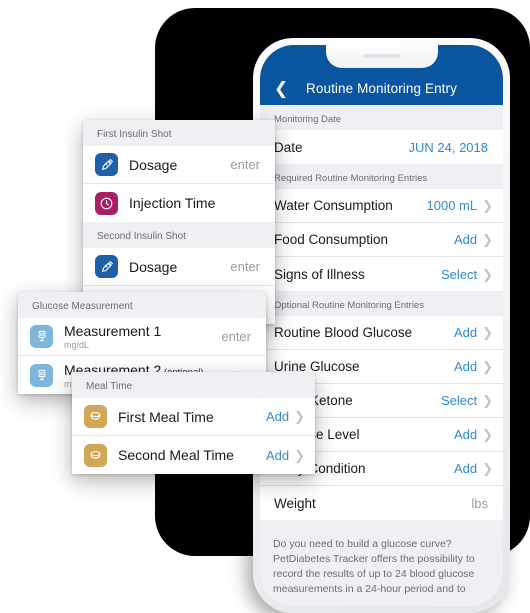 This screenshot has height=613, width=530. Describe the element at coordinates (77, 345) in the screenshot. I see `row-subtitle: mg/dL` at that location.